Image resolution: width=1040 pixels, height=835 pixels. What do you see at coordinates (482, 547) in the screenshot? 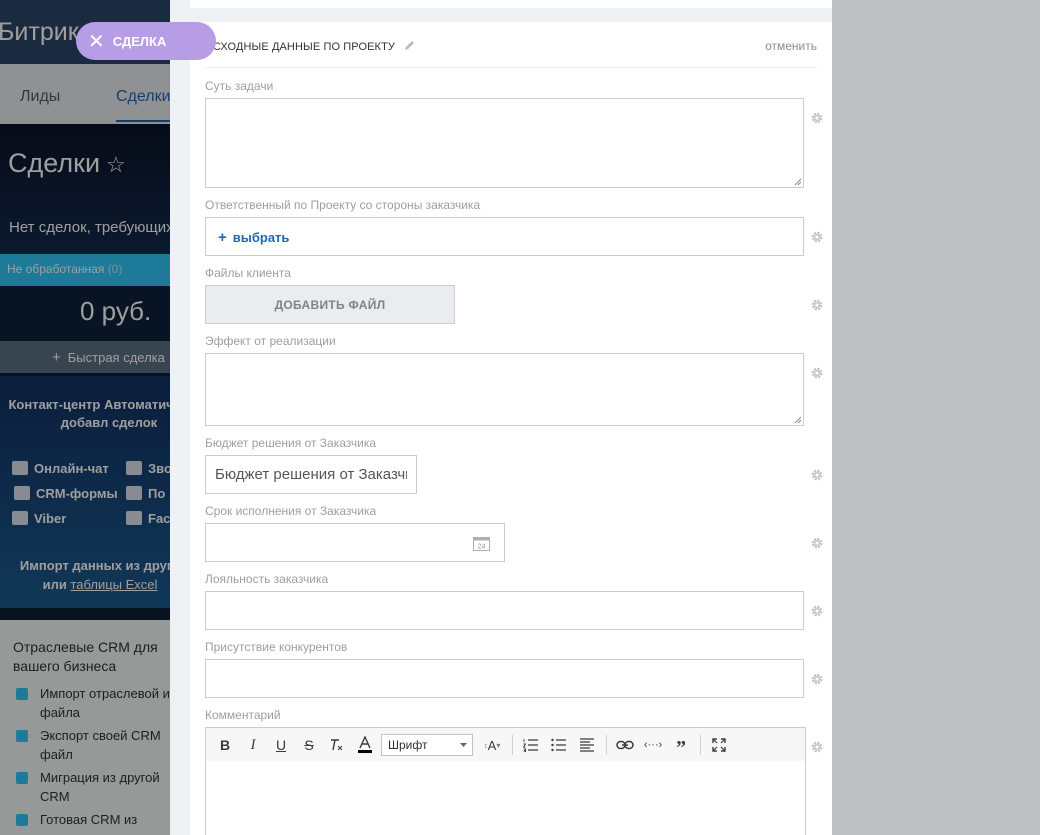
I see `calendar-day: 24` at bounding box center [482, 547].